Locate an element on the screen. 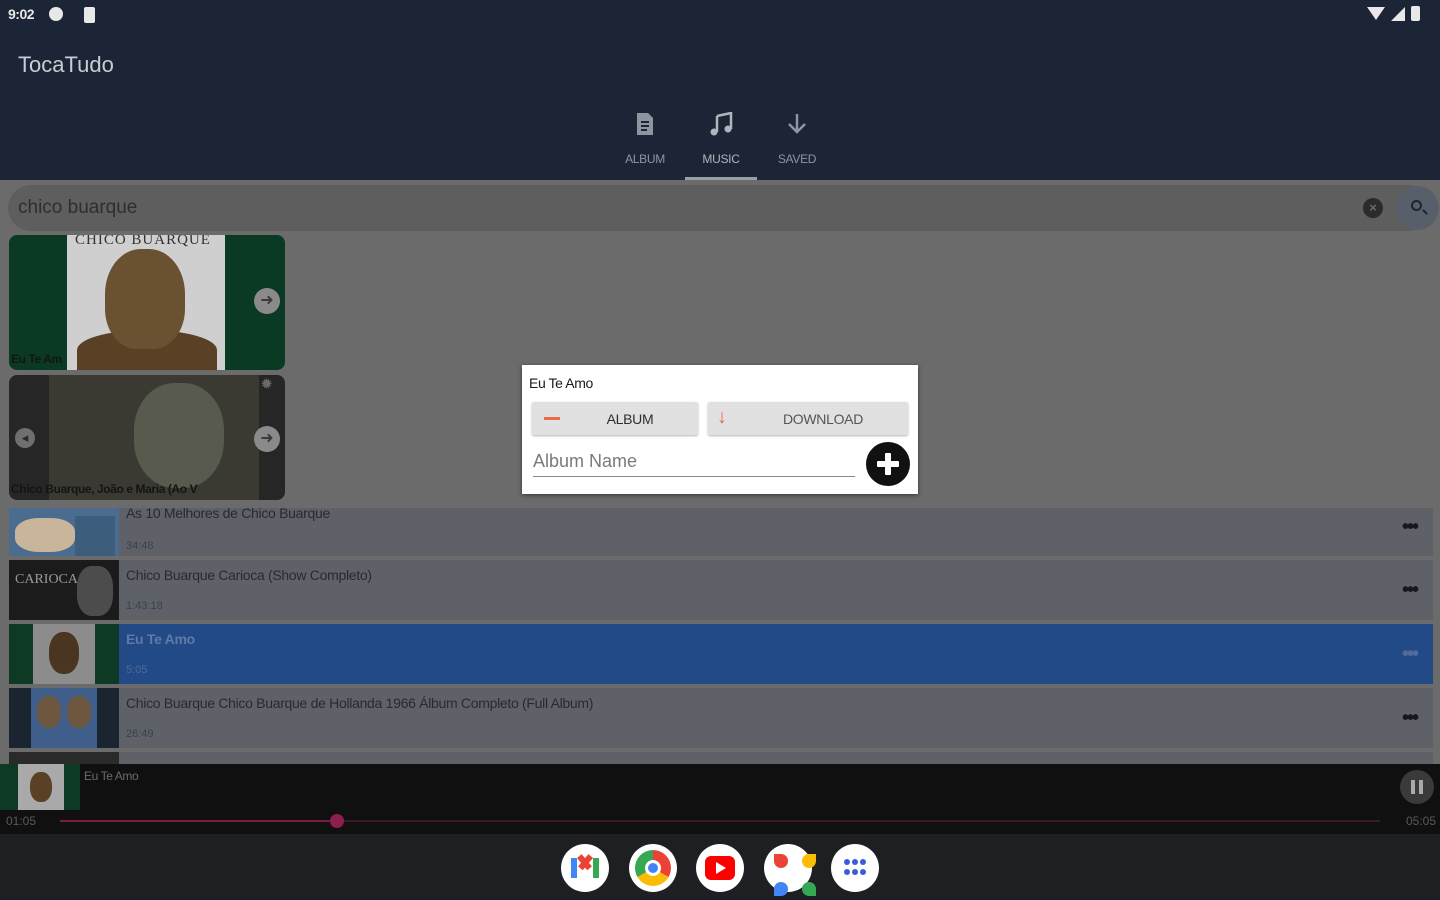 The width and height of the screenshot is (1440, 900). track-title: Eu Te Amo is located at coordinates (160, 639).